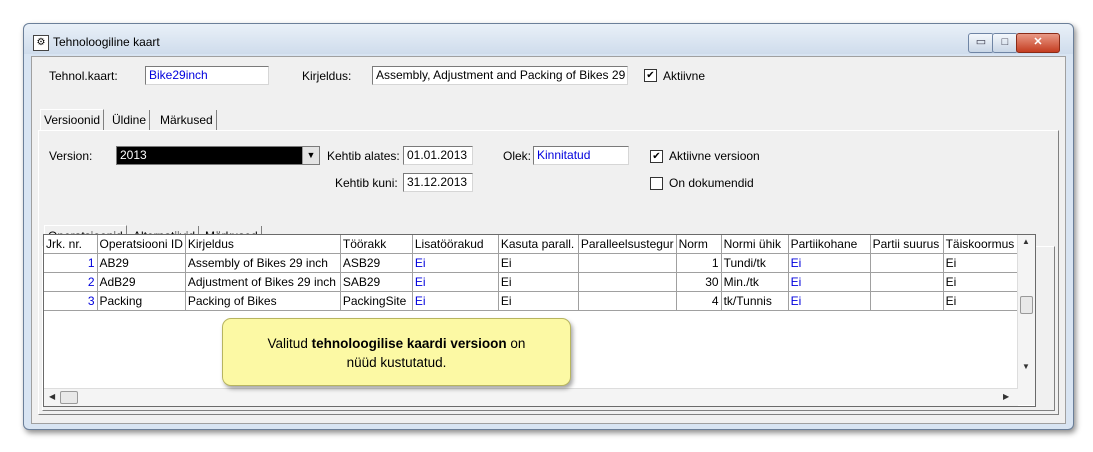 Image resolution: width=1093 pixels, height=452 pixels. I want to click on tab-versioonid: Versioonid, so click(72, 119).